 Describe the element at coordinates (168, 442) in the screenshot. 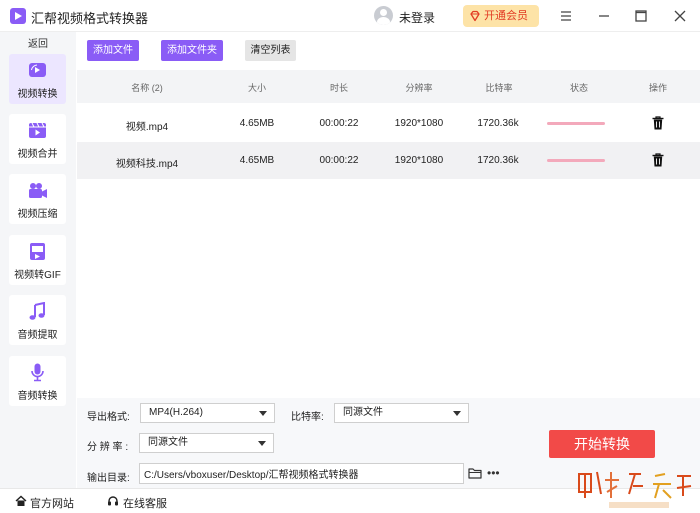

I see `resolution-select-value: 同源文件` at that location.